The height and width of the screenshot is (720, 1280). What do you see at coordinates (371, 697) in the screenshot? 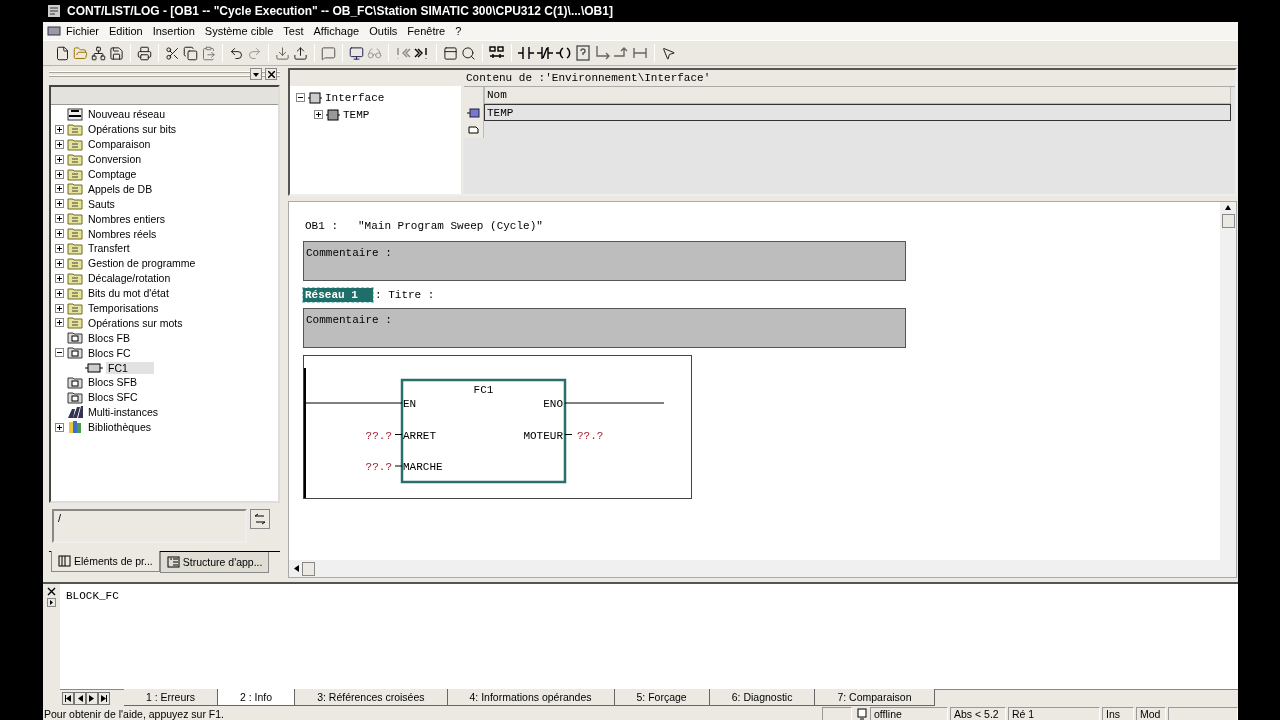
I see `output-tab: 3: Références croisées` at bounding box center [371, 697].